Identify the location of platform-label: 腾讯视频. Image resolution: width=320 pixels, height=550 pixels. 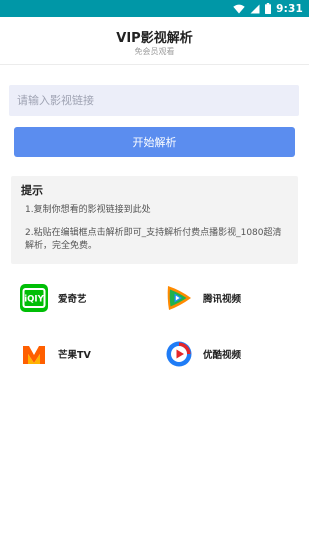
(222, 299).